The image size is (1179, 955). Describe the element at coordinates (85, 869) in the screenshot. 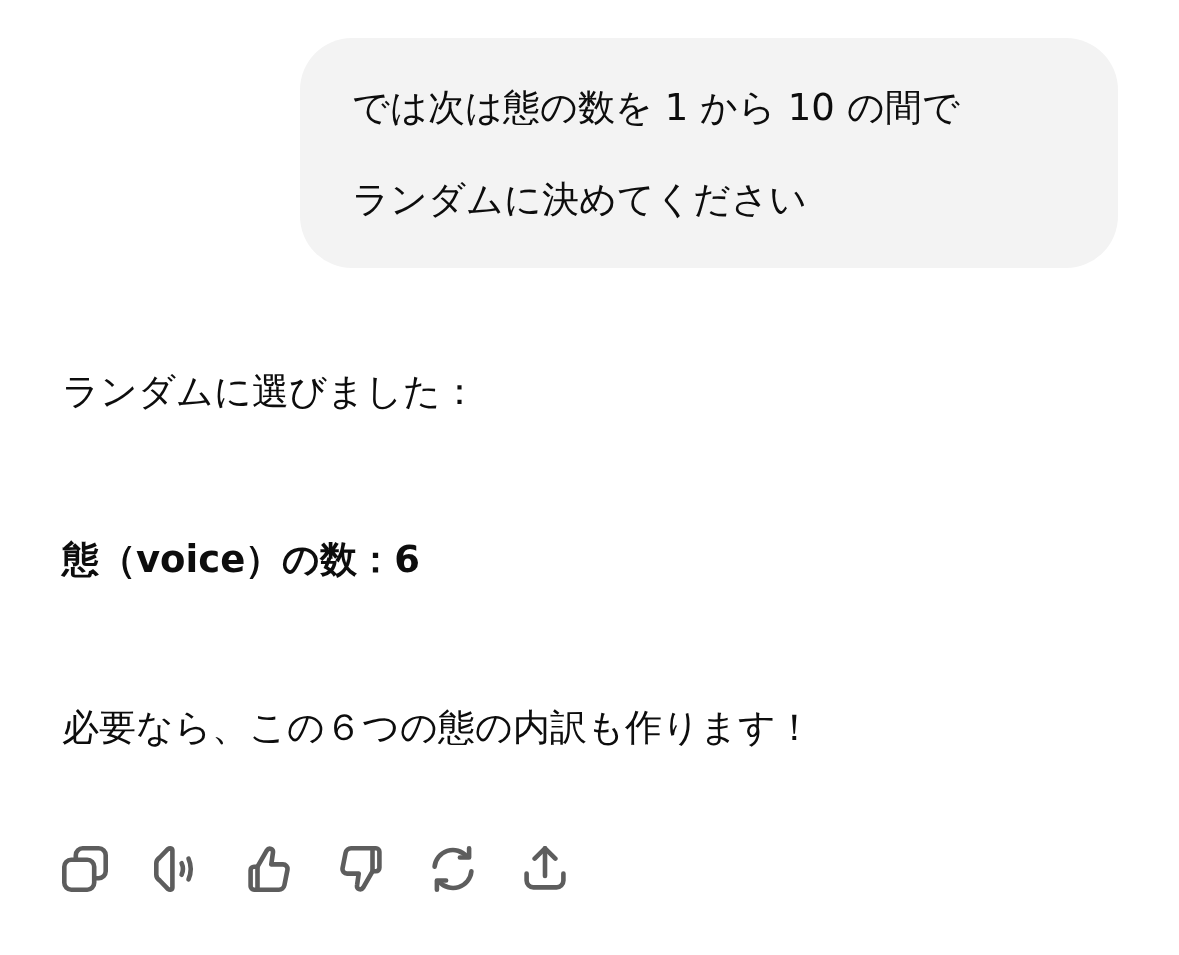

I see `copy-icon` at that location.